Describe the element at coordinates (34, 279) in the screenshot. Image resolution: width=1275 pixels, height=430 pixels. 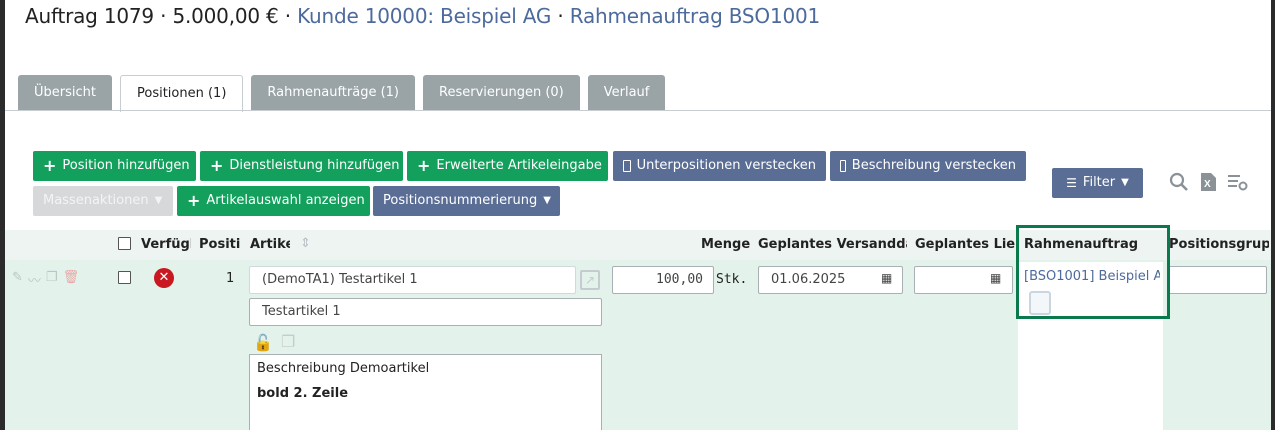
I see `chart-icon: 〰` at that location.